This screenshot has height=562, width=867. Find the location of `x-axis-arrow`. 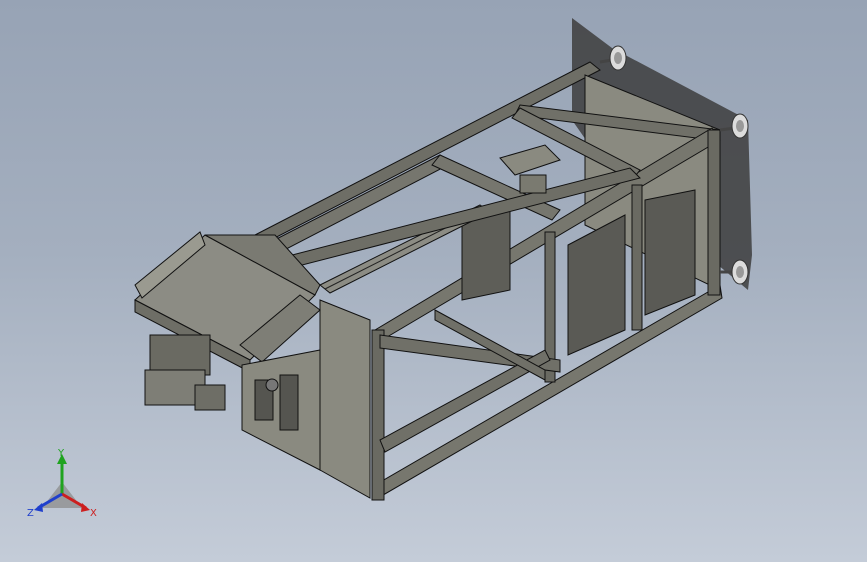

x-axis-arrow is located at coordinates (85, 507).